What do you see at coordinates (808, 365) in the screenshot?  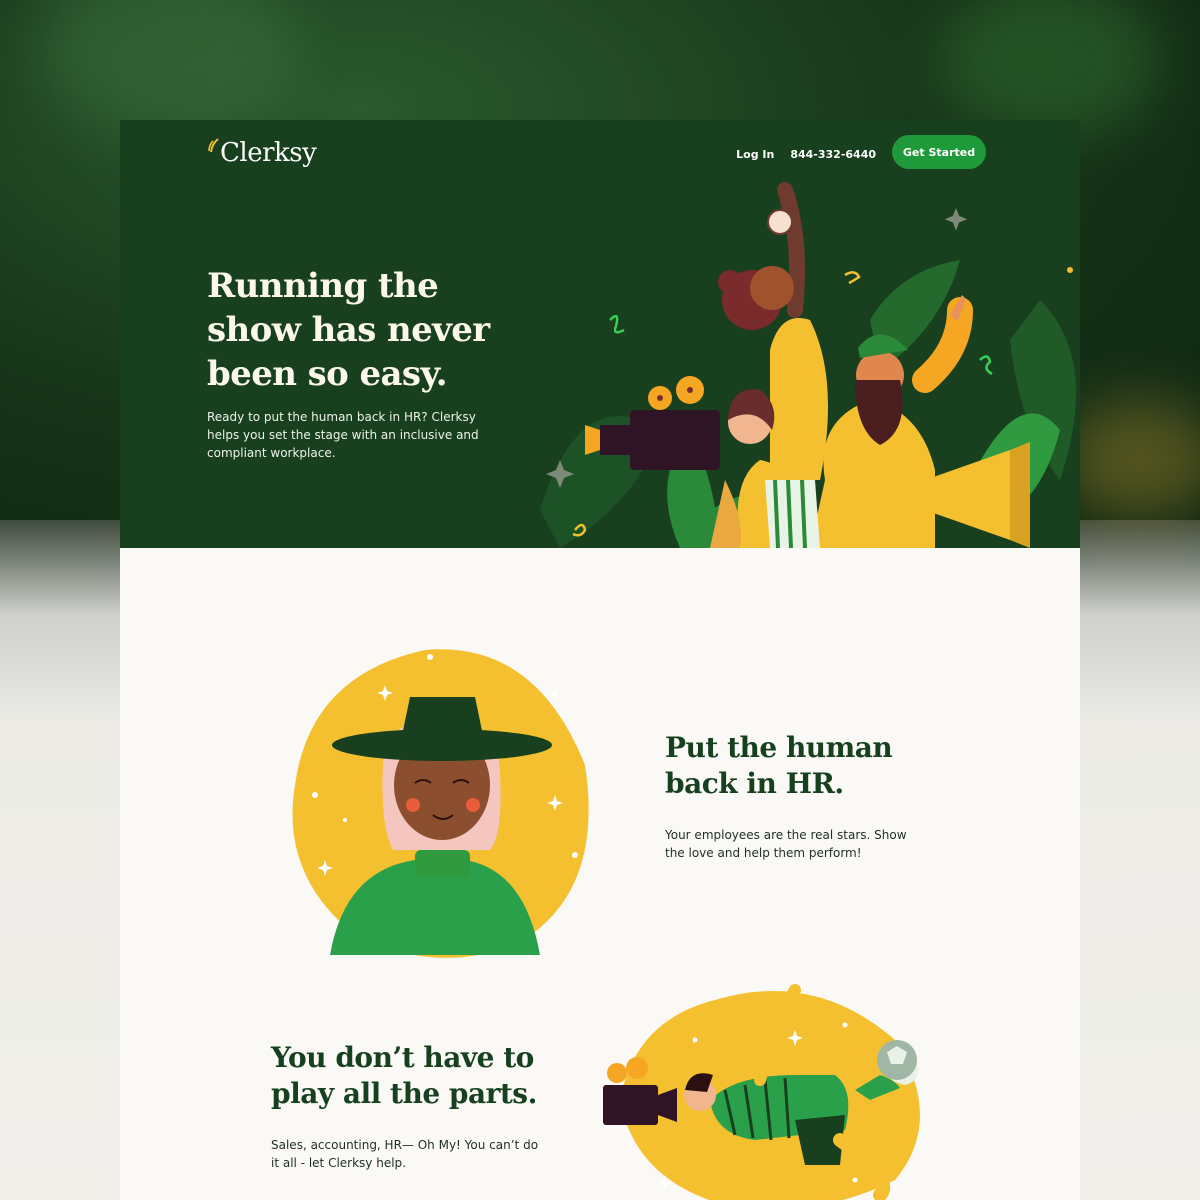 I see `hero-illustration` at bounding box center [808, 365].